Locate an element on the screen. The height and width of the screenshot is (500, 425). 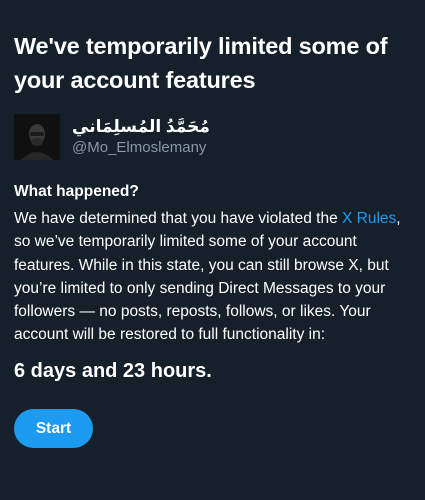
avatar is located at coordinates (37, 137).